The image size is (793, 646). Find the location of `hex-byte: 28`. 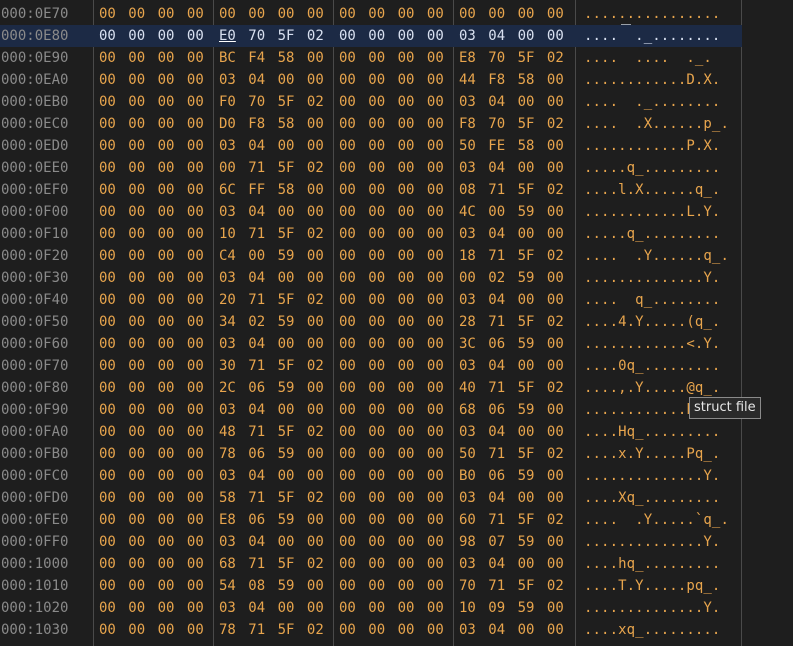

hex-byte: 28 is located at coordinates (467, 322).